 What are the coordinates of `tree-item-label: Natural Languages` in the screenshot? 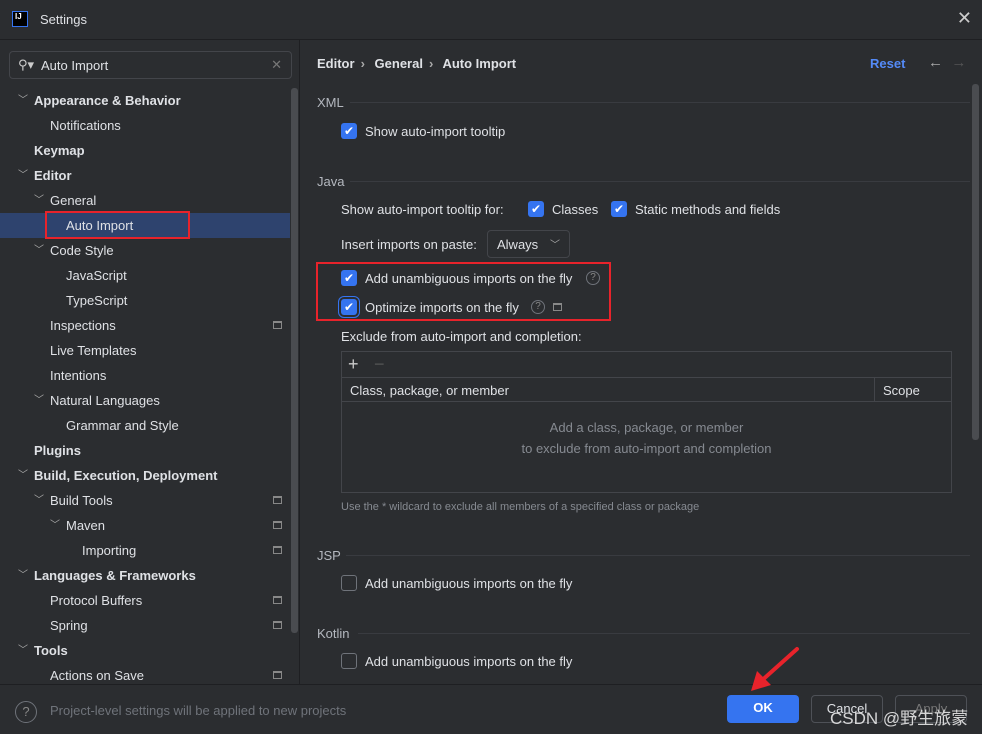 It's located at (105, 400).